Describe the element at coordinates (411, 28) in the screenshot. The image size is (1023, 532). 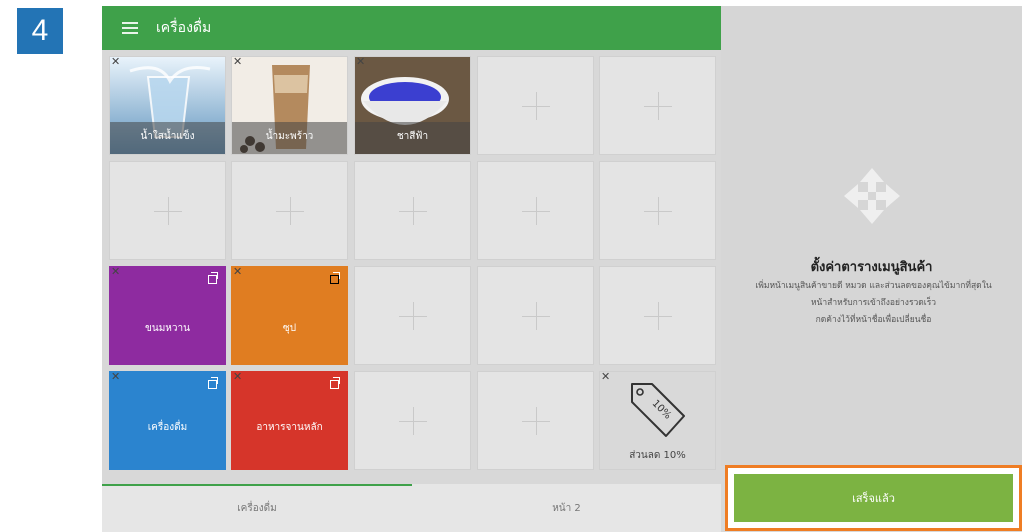
I see `app-bar: เครื่องดื่ม` at that location.